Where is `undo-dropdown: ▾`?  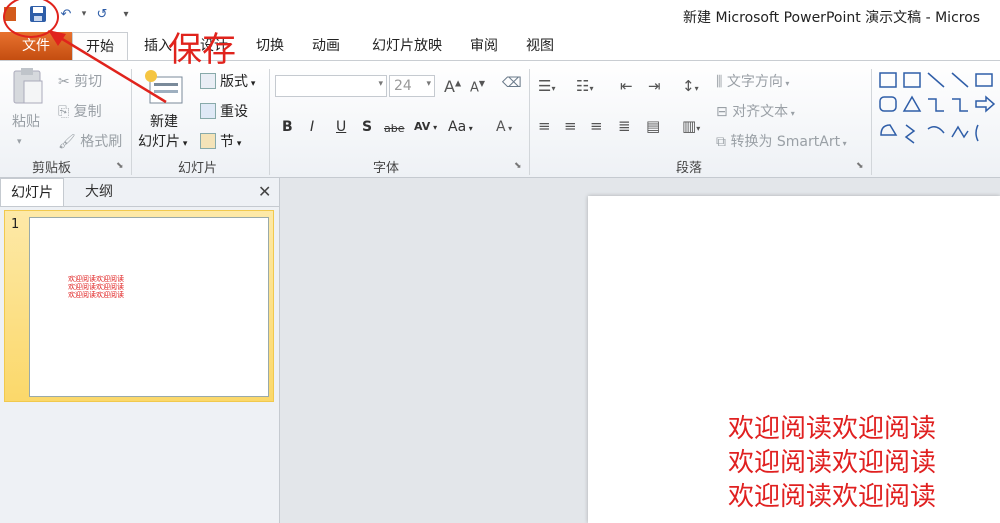 undo-dropdown: ▾ is located at coordinates (84, 14).